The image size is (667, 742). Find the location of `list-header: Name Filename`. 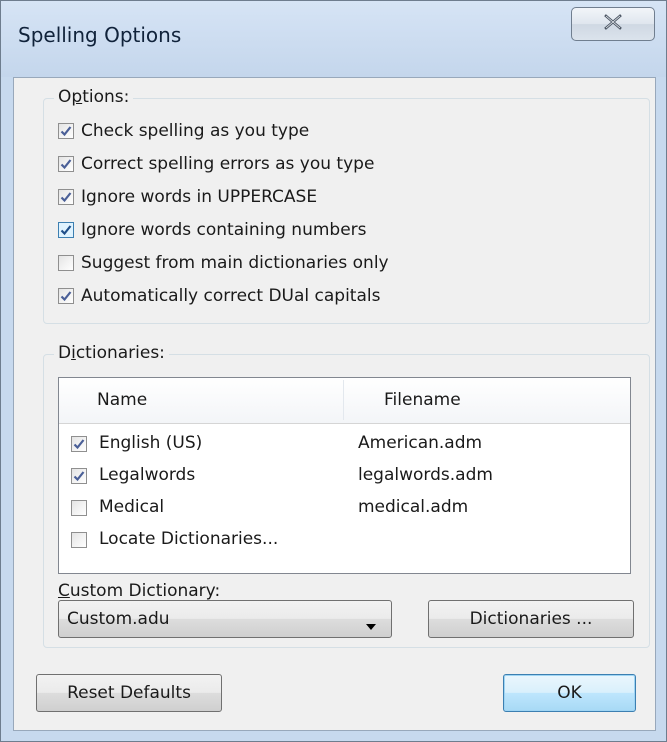

list-header: Name Filename is located at coordinates (344, 401).